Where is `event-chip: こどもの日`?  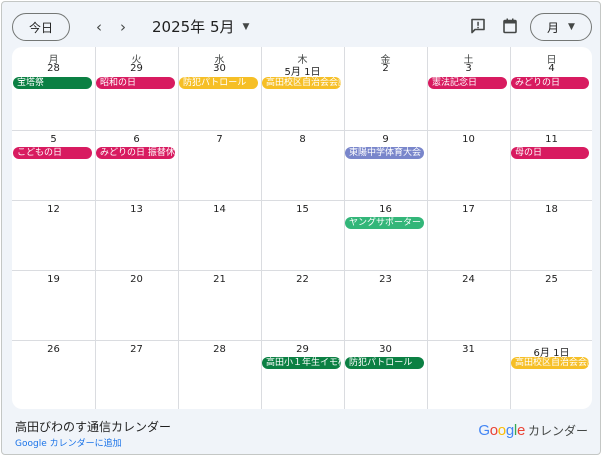
event-chip: こどもの日 is located at coordinates (52, 153).